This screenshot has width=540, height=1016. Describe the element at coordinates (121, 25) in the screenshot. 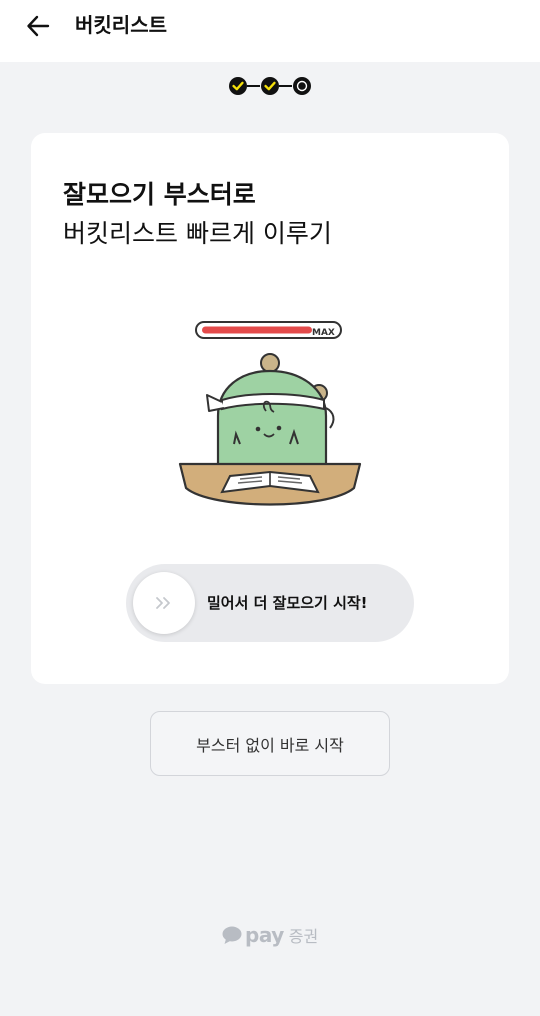

I see `page-title: 버킷리스트` at that location.